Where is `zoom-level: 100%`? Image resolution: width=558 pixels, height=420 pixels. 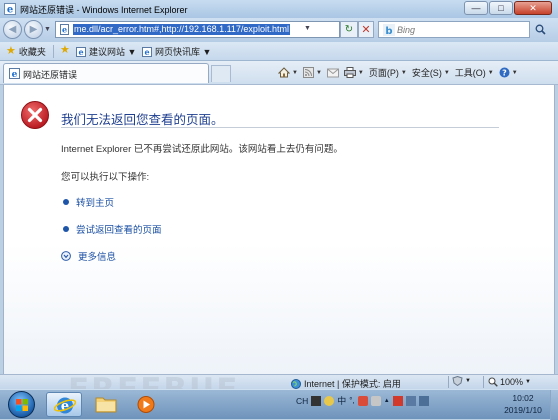
zoom-level: 100% is located at coordinates (512, 382).